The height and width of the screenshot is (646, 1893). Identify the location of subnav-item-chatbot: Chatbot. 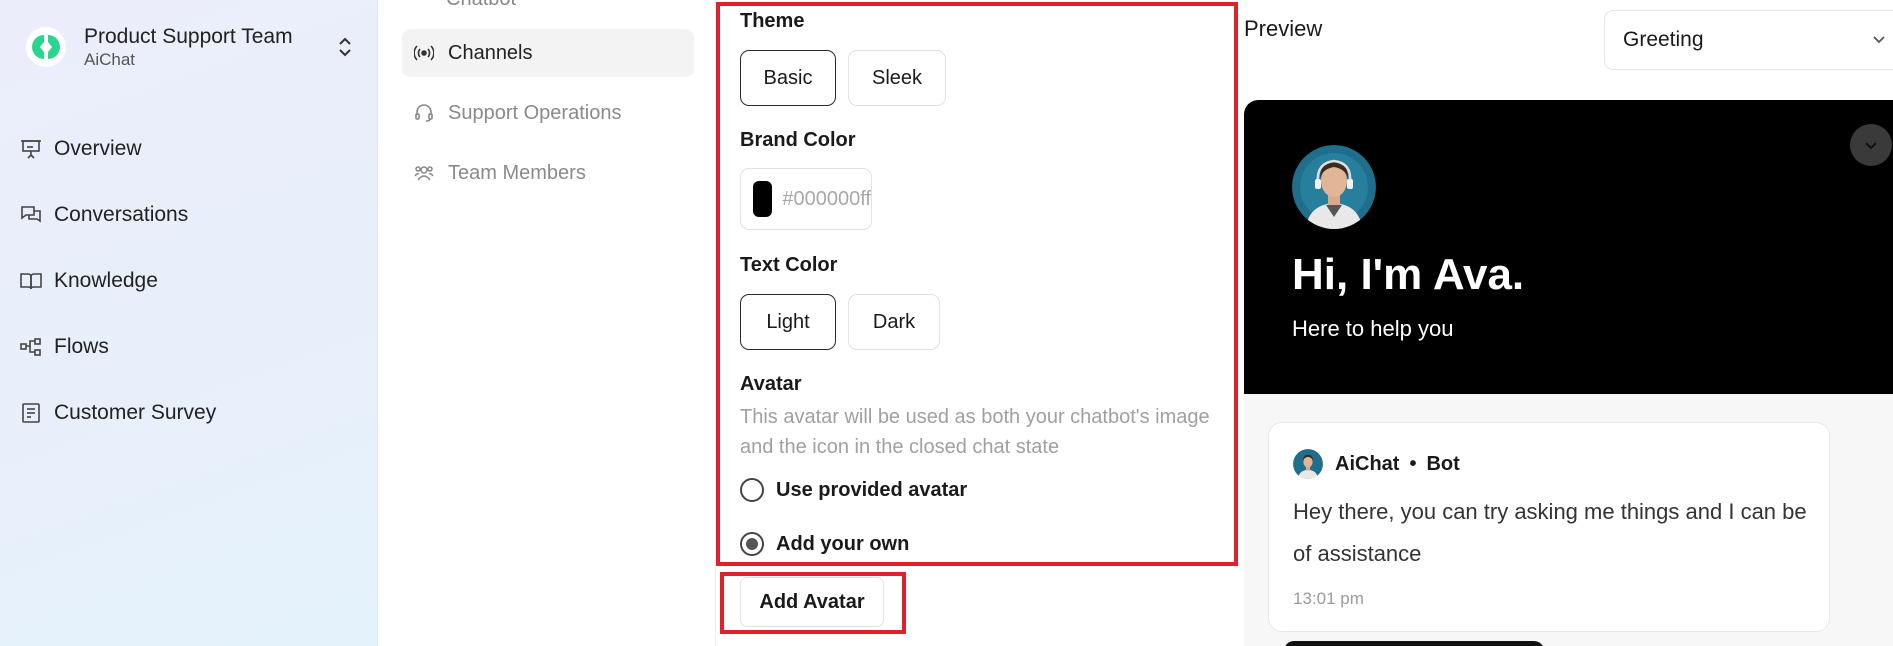
(481, 5).